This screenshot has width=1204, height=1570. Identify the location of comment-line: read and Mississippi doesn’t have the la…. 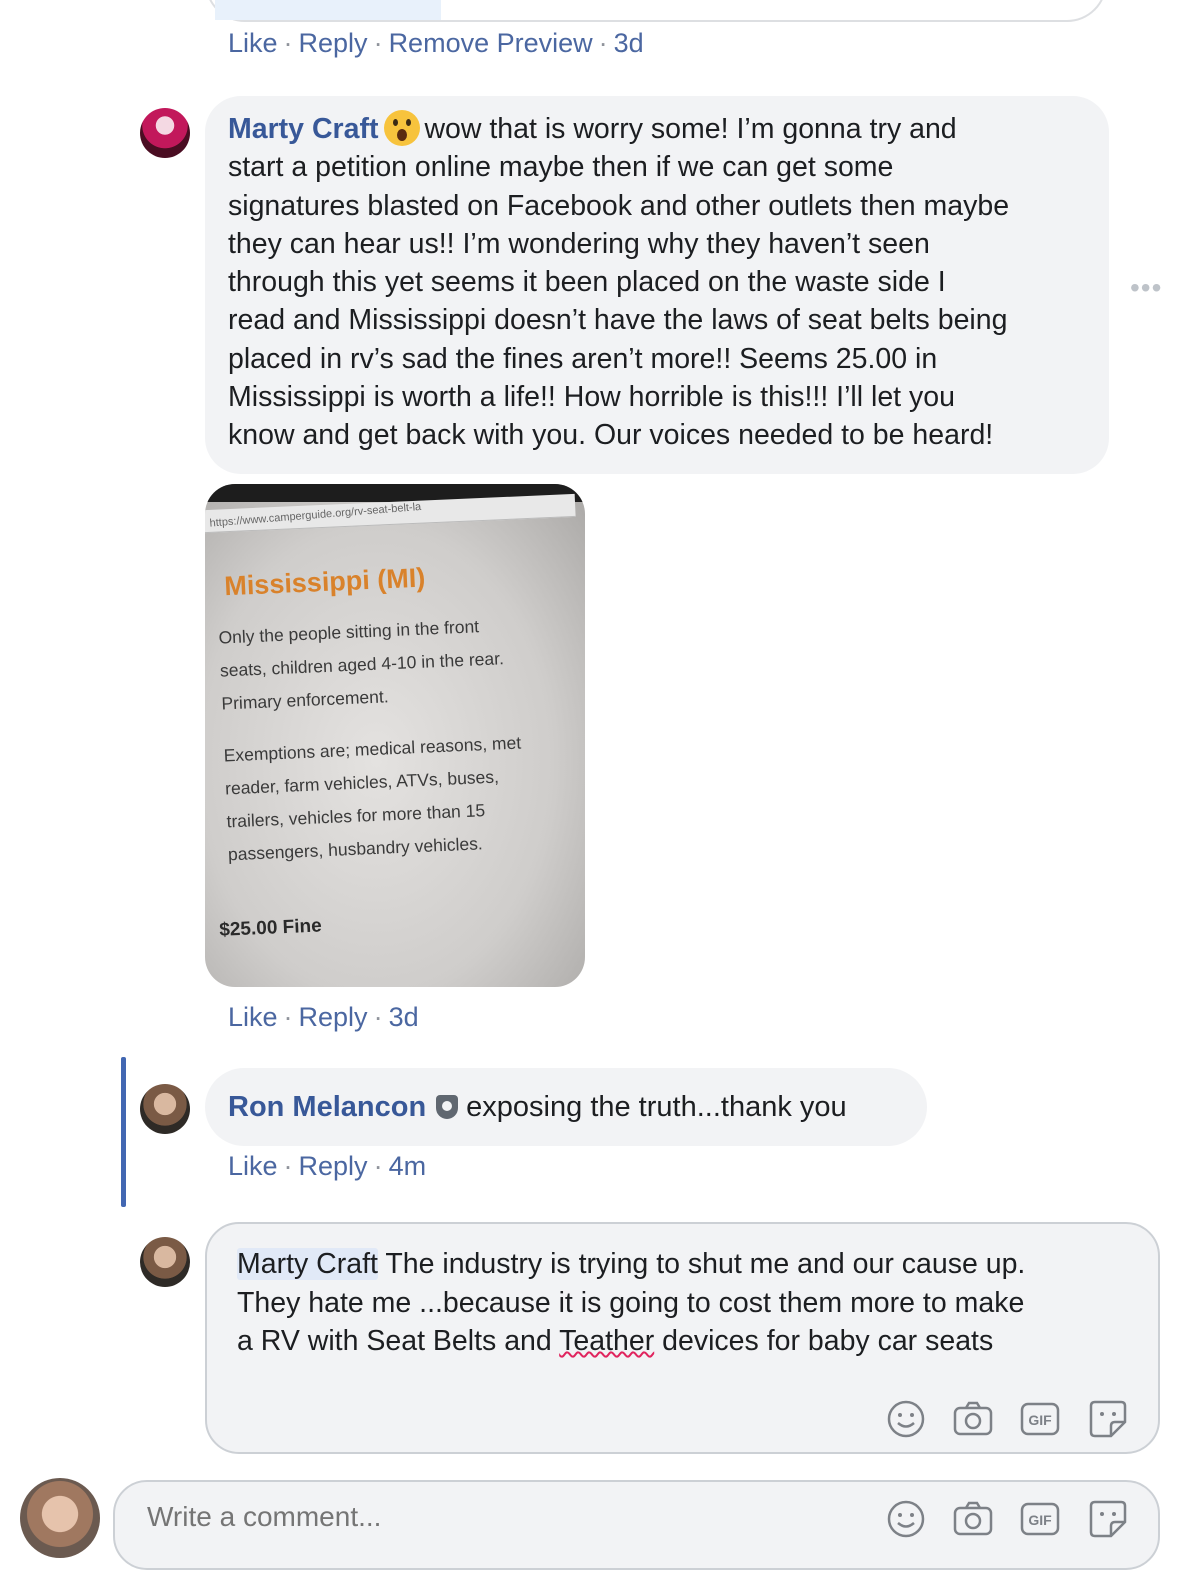
(618, 320).